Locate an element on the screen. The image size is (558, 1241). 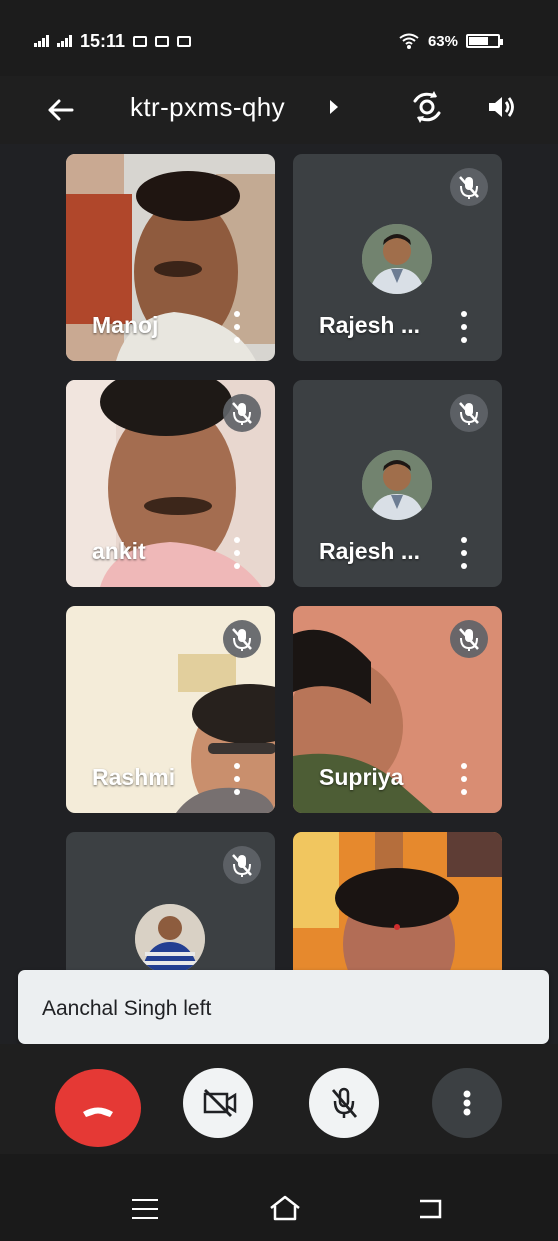
system-navigation-bar is located at coordinates (279, 1197).